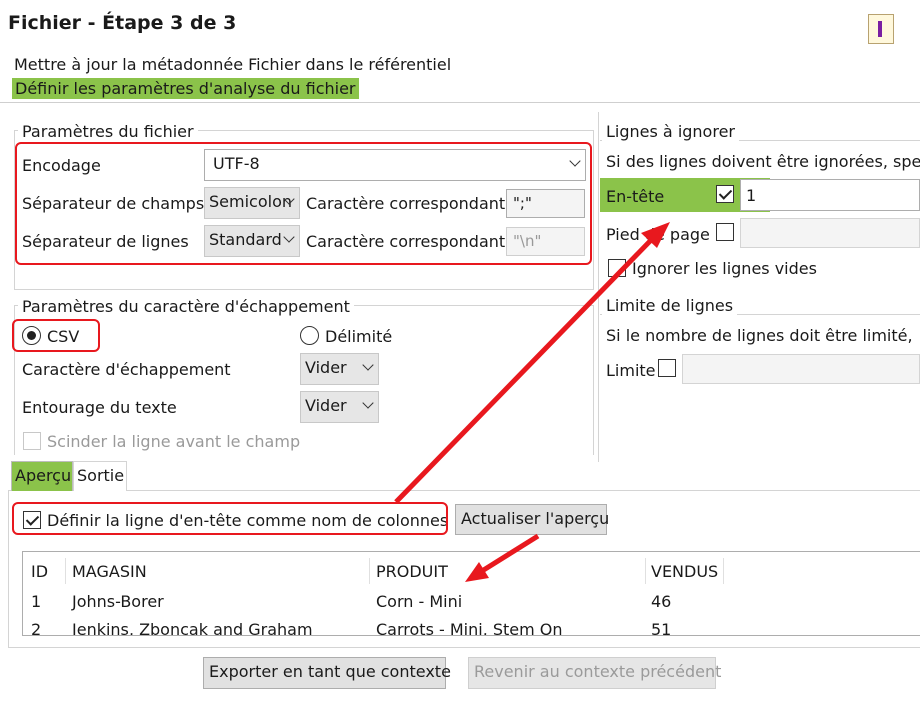 The height and width of the screenshot is (705, 920). What do you see at coordinates (525, 369) in the screenshot?
I see `arrow-to-header-rows` at bounding box center [525, 369].